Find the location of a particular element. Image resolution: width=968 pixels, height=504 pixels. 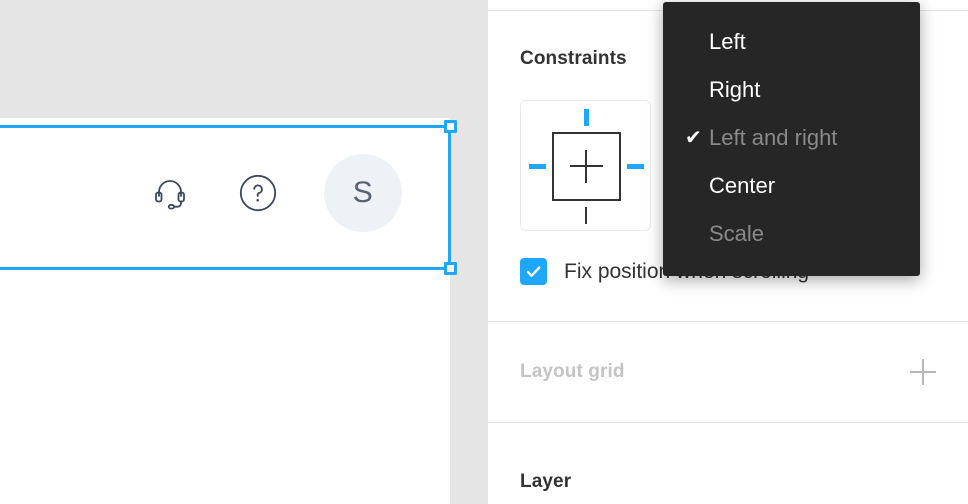

menu-item-label: Center is located at coordinates (742, 185).